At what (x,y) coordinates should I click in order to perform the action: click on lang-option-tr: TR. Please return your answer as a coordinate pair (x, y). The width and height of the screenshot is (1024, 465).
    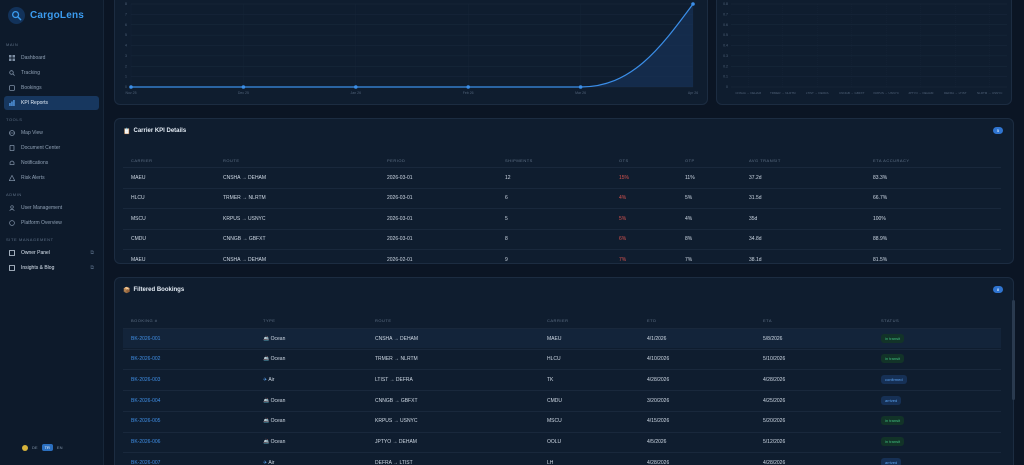
    Looking at the image, I should click on (47, 447).